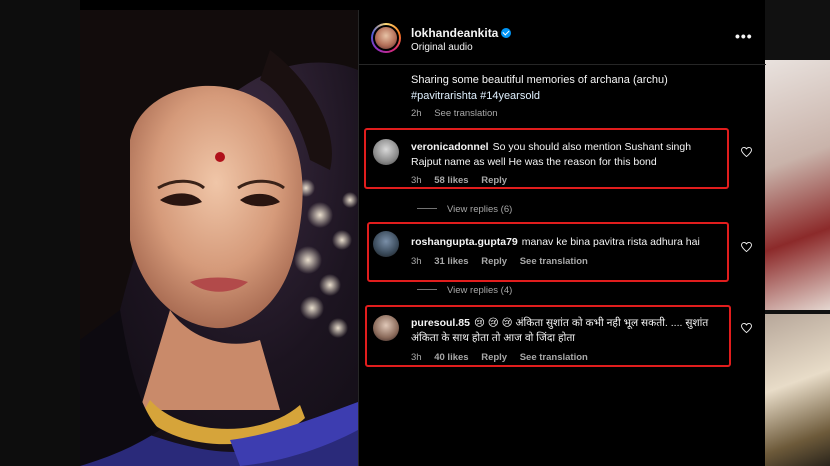 The image size is (830, 466). I want to click on background-right-thumbnails, so click(797, 233).